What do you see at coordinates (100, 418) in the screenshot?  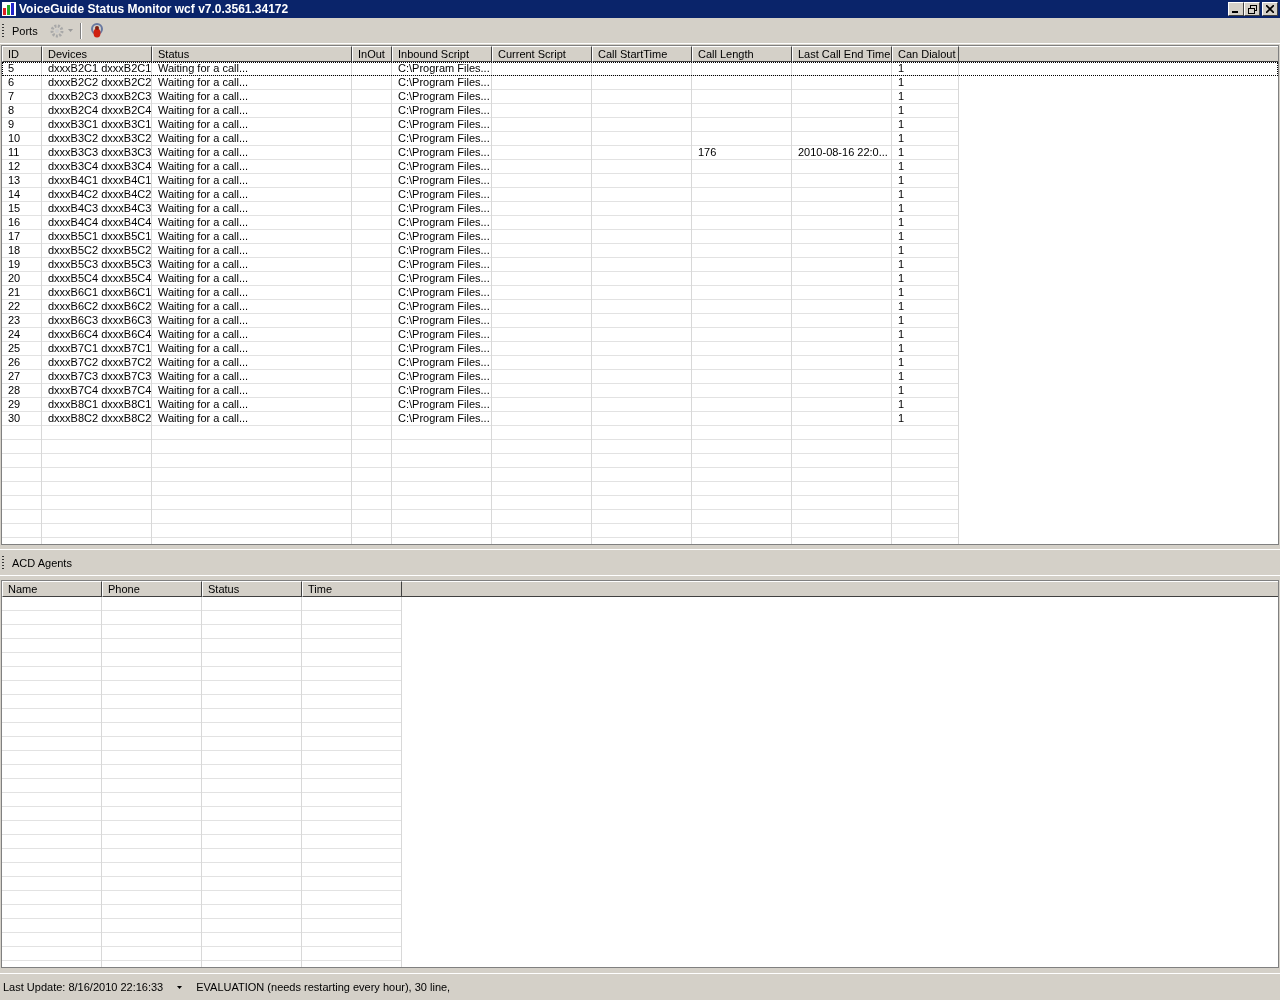 I see `table-cell: dxxxB8C2 dxxxB8C2` at bounding box center [100, 418].